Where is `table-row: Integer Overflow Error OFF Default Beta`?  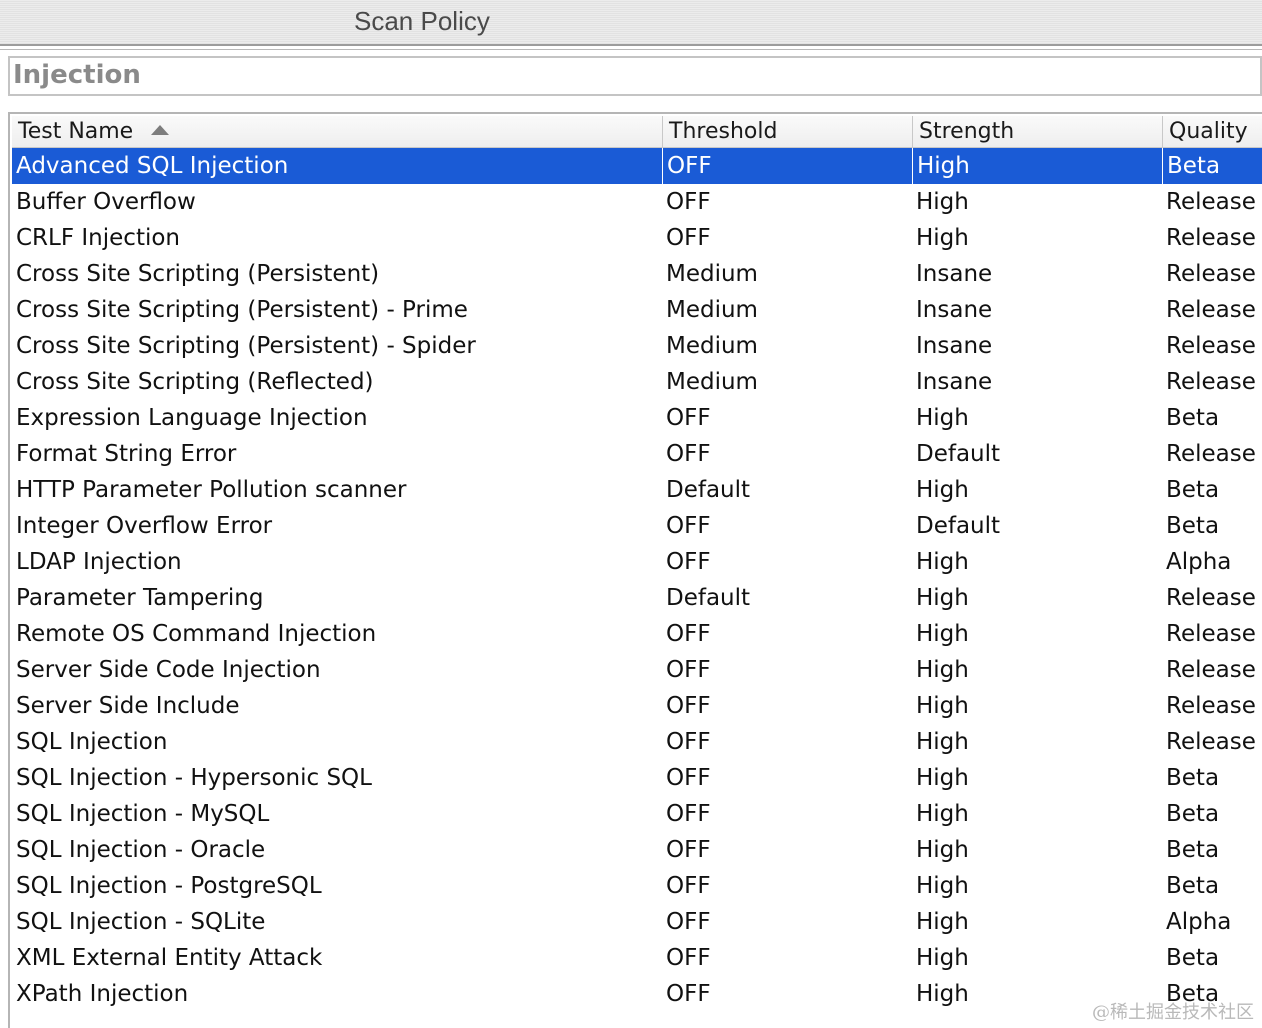 table-row: Integer Overflow Error OFF Default Beta is located at coordinates (637, 526).